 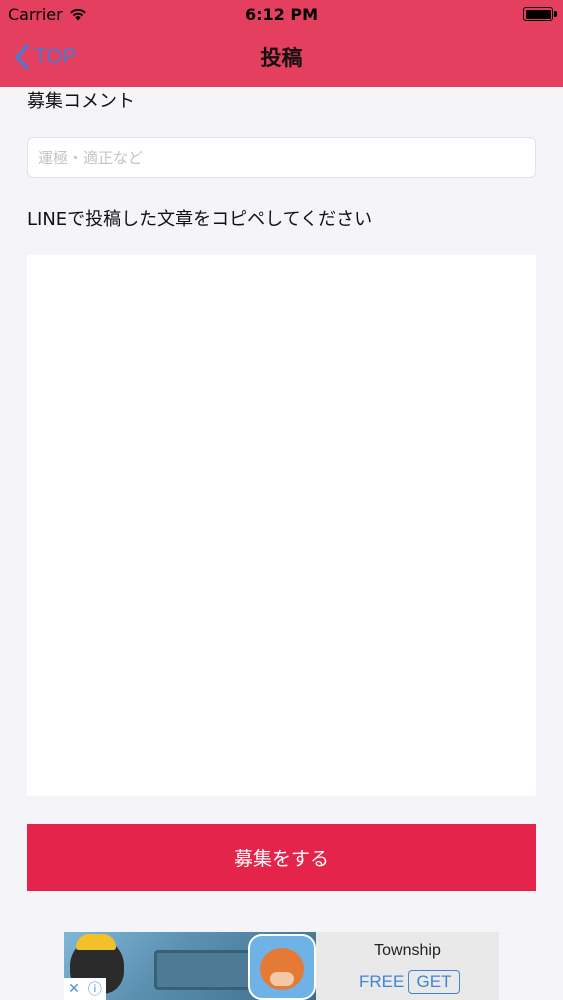 What do you see at coordinates (281, 43) in the screenshot?
I see `nav-bar: Carrier 6:12 PM TOP 投稿` at bounding box center [281, 43].